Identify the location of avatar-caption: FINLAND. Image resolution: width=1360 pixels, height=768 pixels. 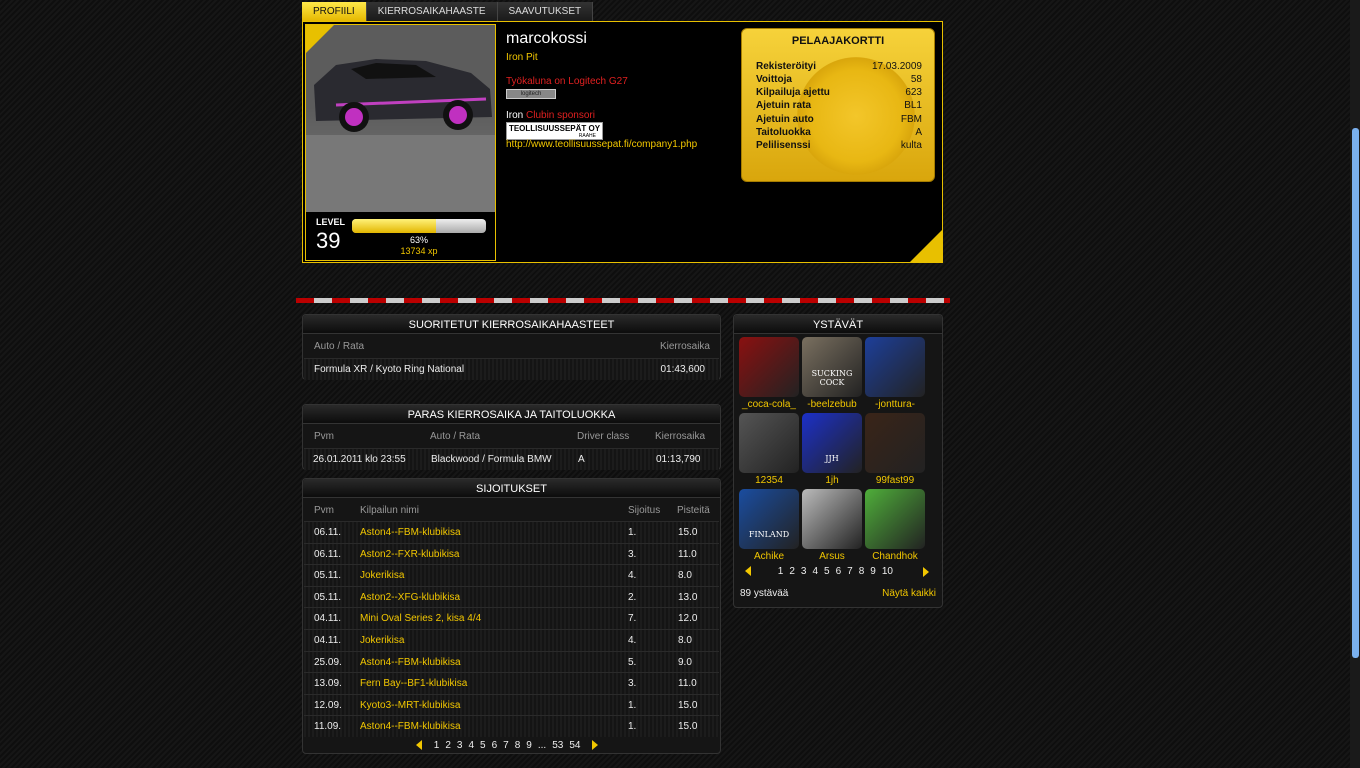
(769, 534).